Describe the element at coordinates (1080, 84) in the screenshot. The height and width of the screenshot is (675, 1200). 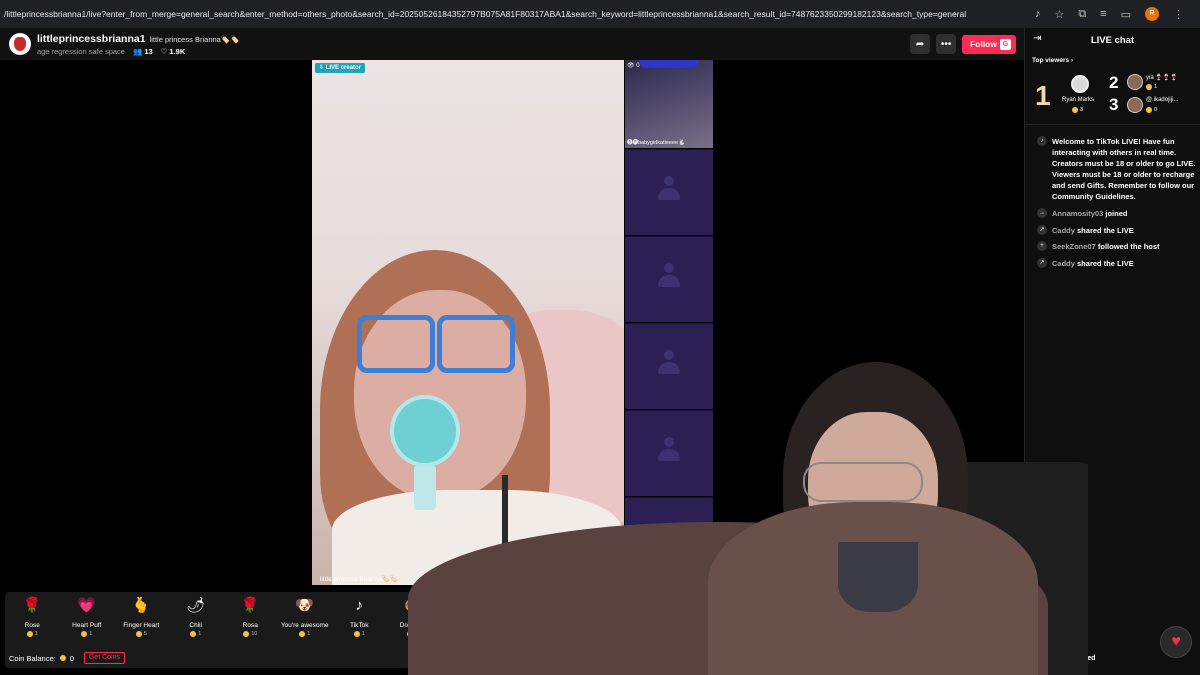
I see `top-viewer-1-avatar` at that location.